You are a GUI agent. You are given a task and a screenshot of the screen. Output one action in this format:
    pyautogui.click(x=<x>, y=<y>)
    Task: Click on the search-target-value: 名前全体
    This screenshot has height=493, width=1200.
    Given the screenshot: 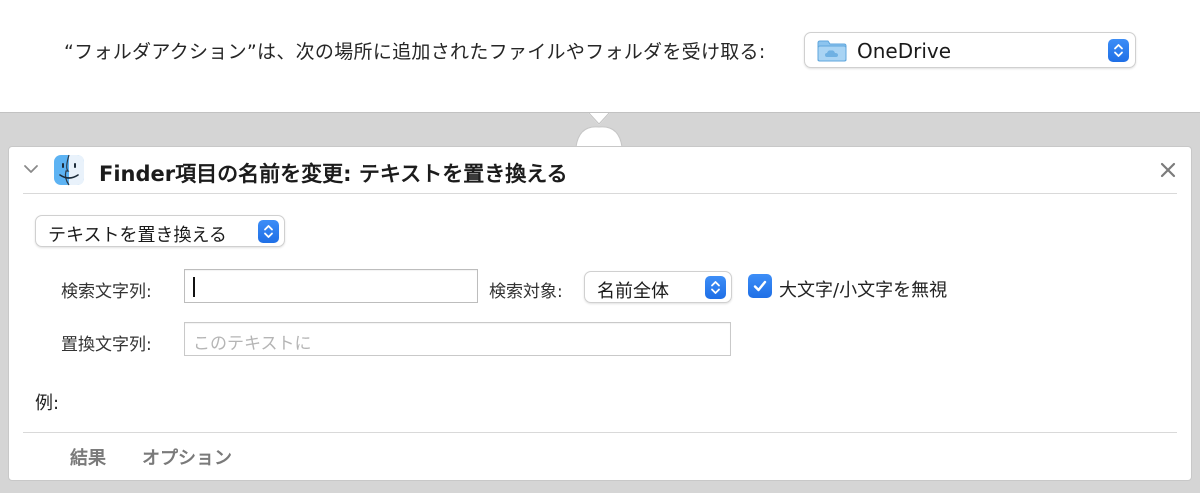 What is the action you would take?
    pyautogui.click(x=633, y=291)
    